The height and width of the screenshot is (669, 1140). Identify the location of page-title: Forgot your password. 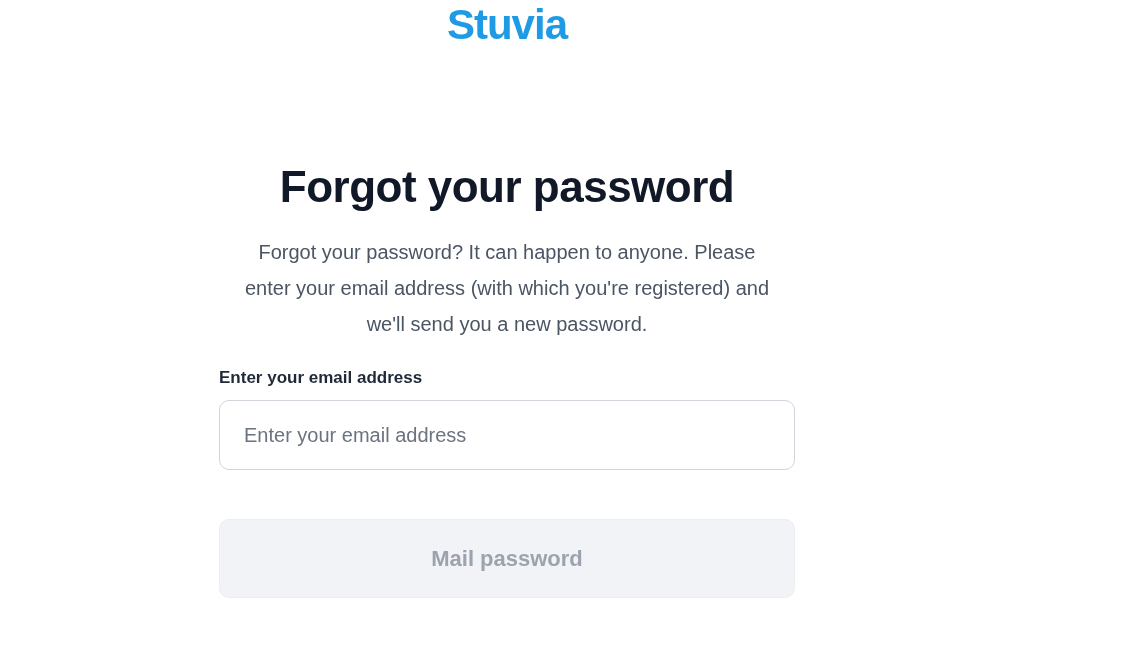
(507, 187).